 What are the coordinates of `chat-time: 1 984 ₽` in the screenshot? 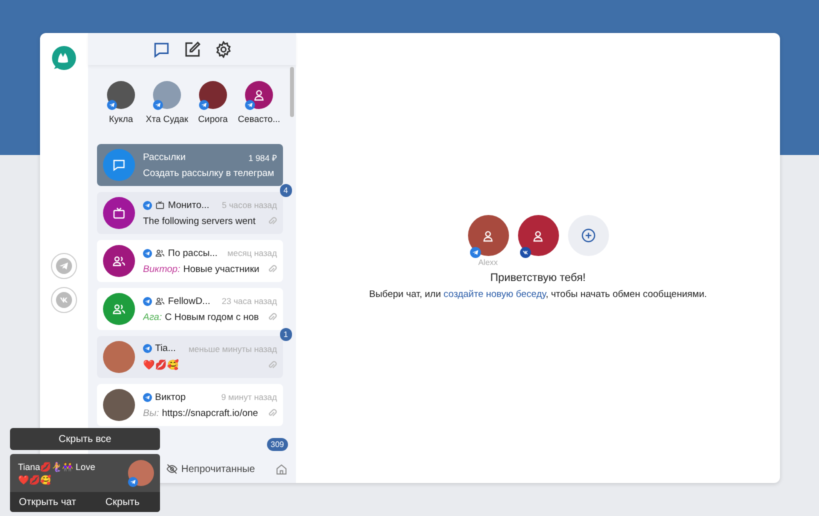 It's located at (262, 157).